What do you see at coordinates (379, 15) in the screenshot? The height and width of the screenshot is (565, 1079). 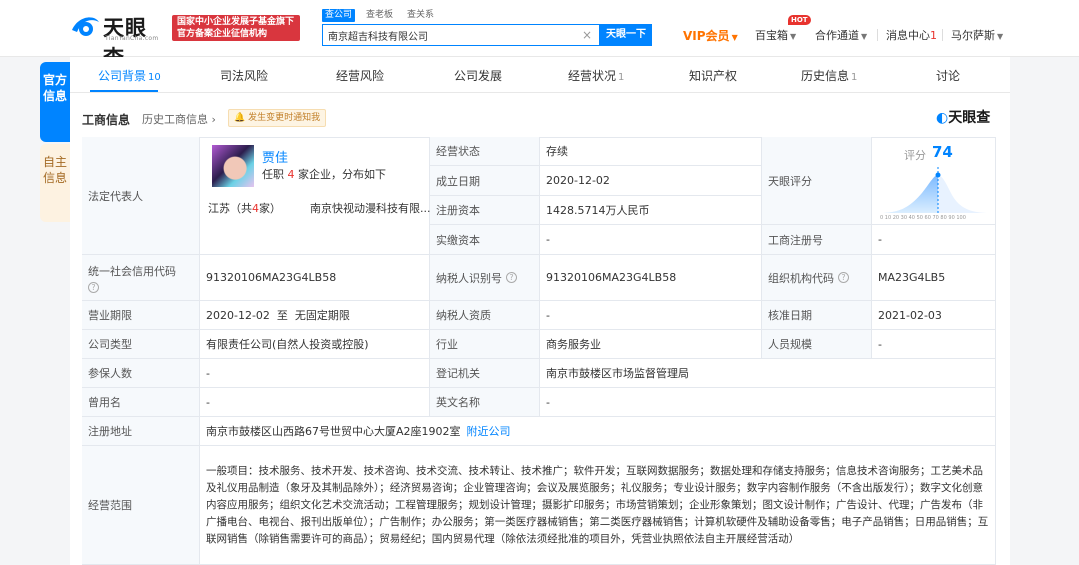 I see `search-tab-boss: 查老板` at bounding box center [379, 15].